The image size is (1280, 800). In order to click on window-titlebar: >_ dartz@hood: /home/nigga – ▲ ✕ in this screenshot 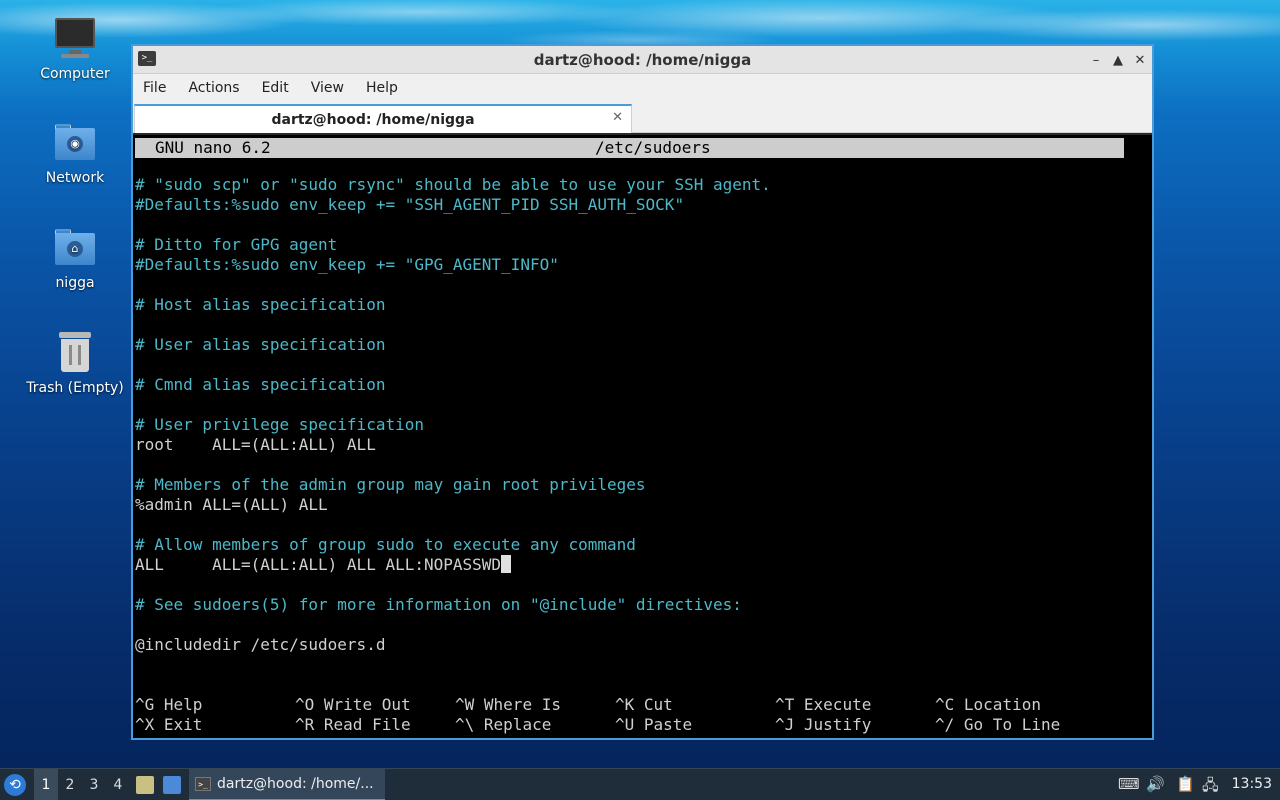, I will do `click(642, 60)`.